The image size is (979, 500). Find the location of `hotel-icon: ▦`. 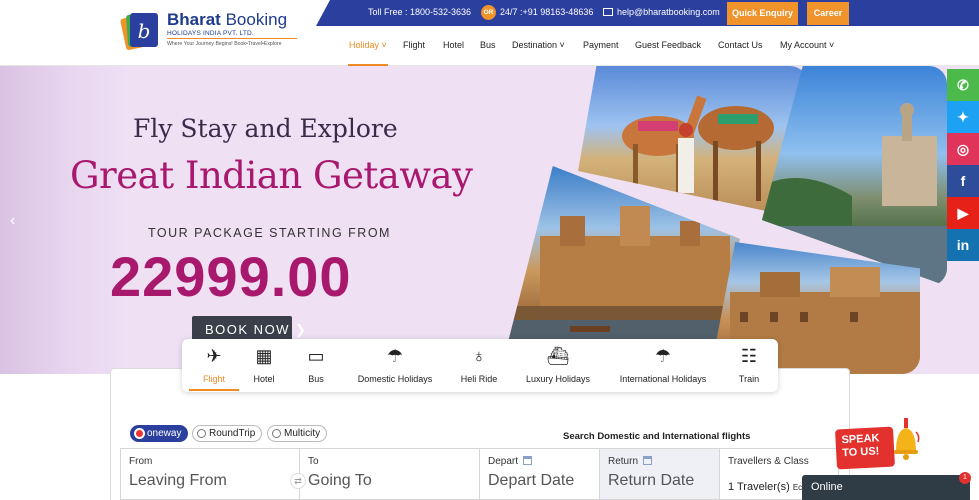

hotel-icon: ▦ is located at coordinates (264, 356).